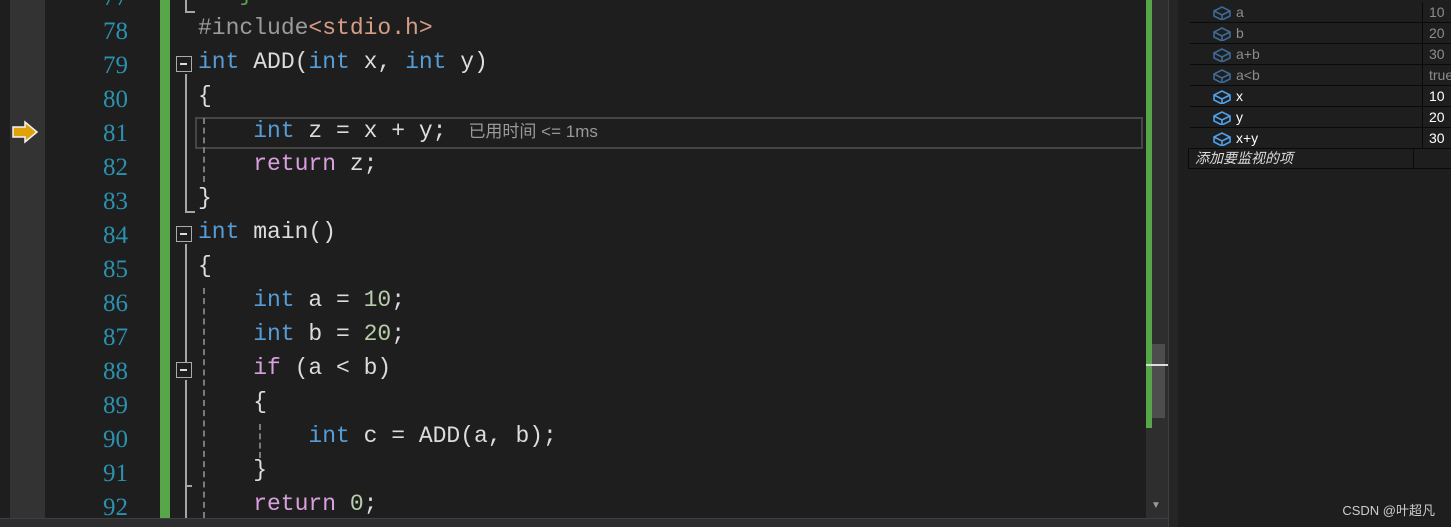 The image size is (1451, 527). Describe the element at coordinates (1244, 158) in the screenshot. I see `add-watch-placeholder: 添加要监视的项` at that location.